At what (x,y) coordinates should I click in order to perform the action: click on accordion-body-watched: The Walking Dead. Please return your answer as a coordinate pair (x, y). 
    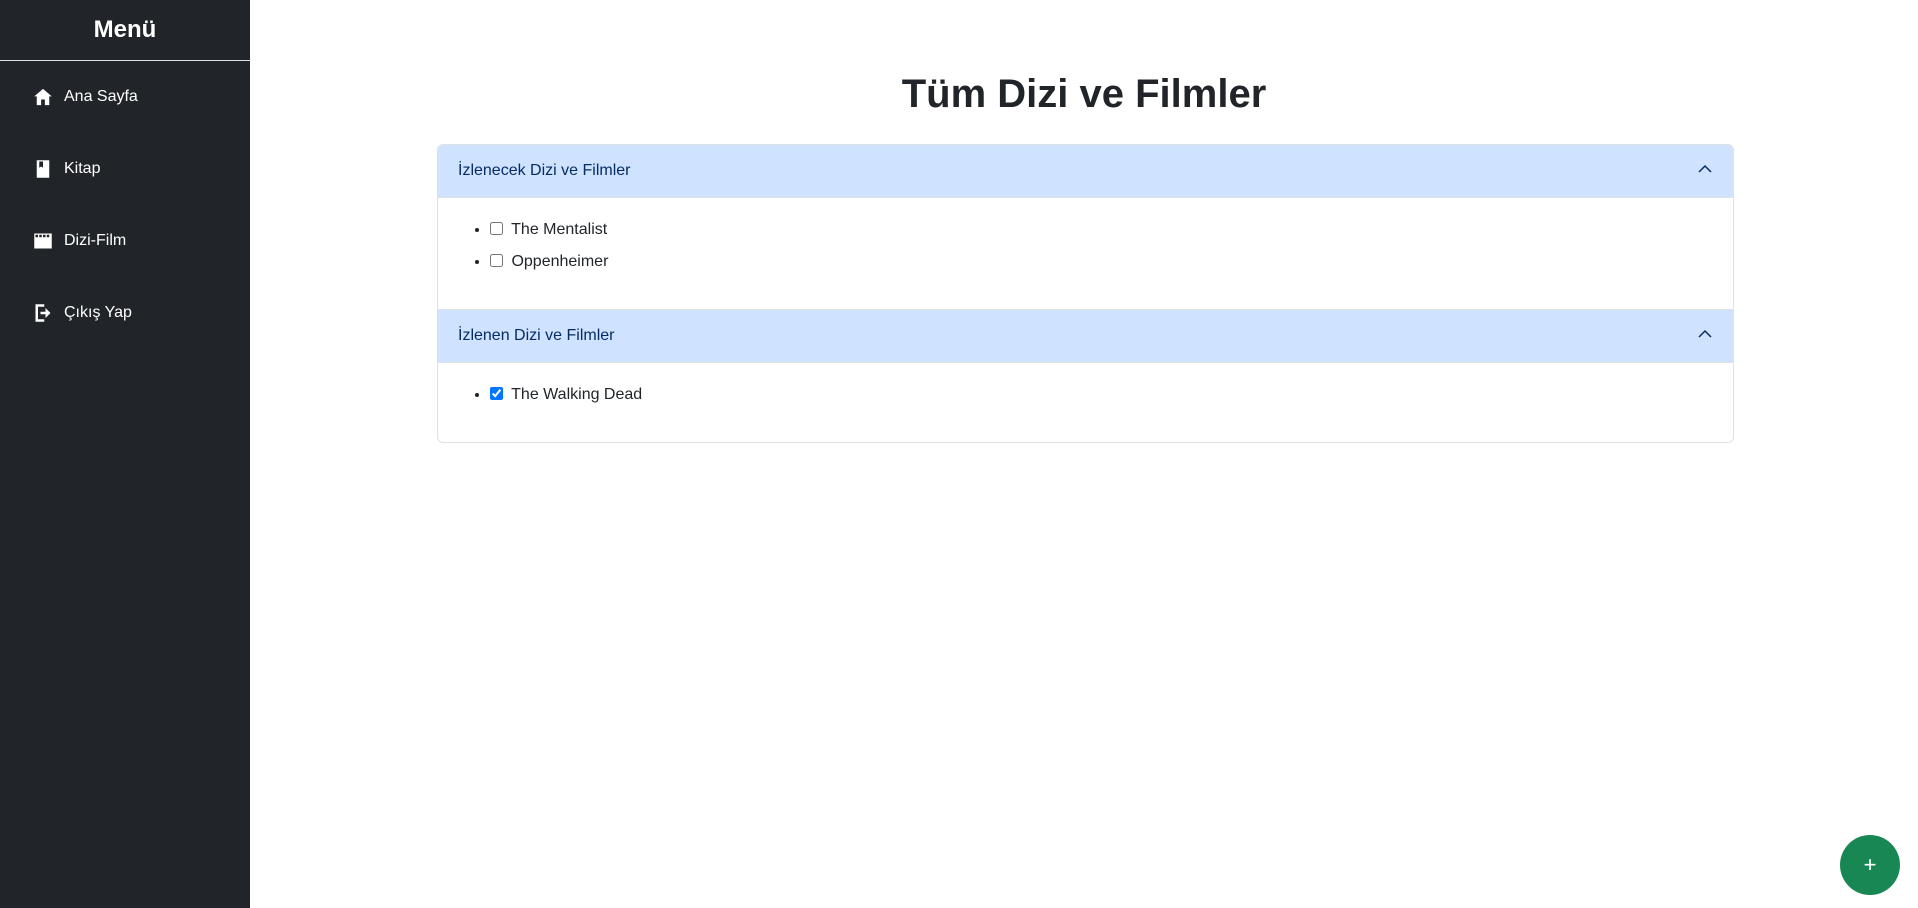
    Looking at the image, I should click on (1085, 402).